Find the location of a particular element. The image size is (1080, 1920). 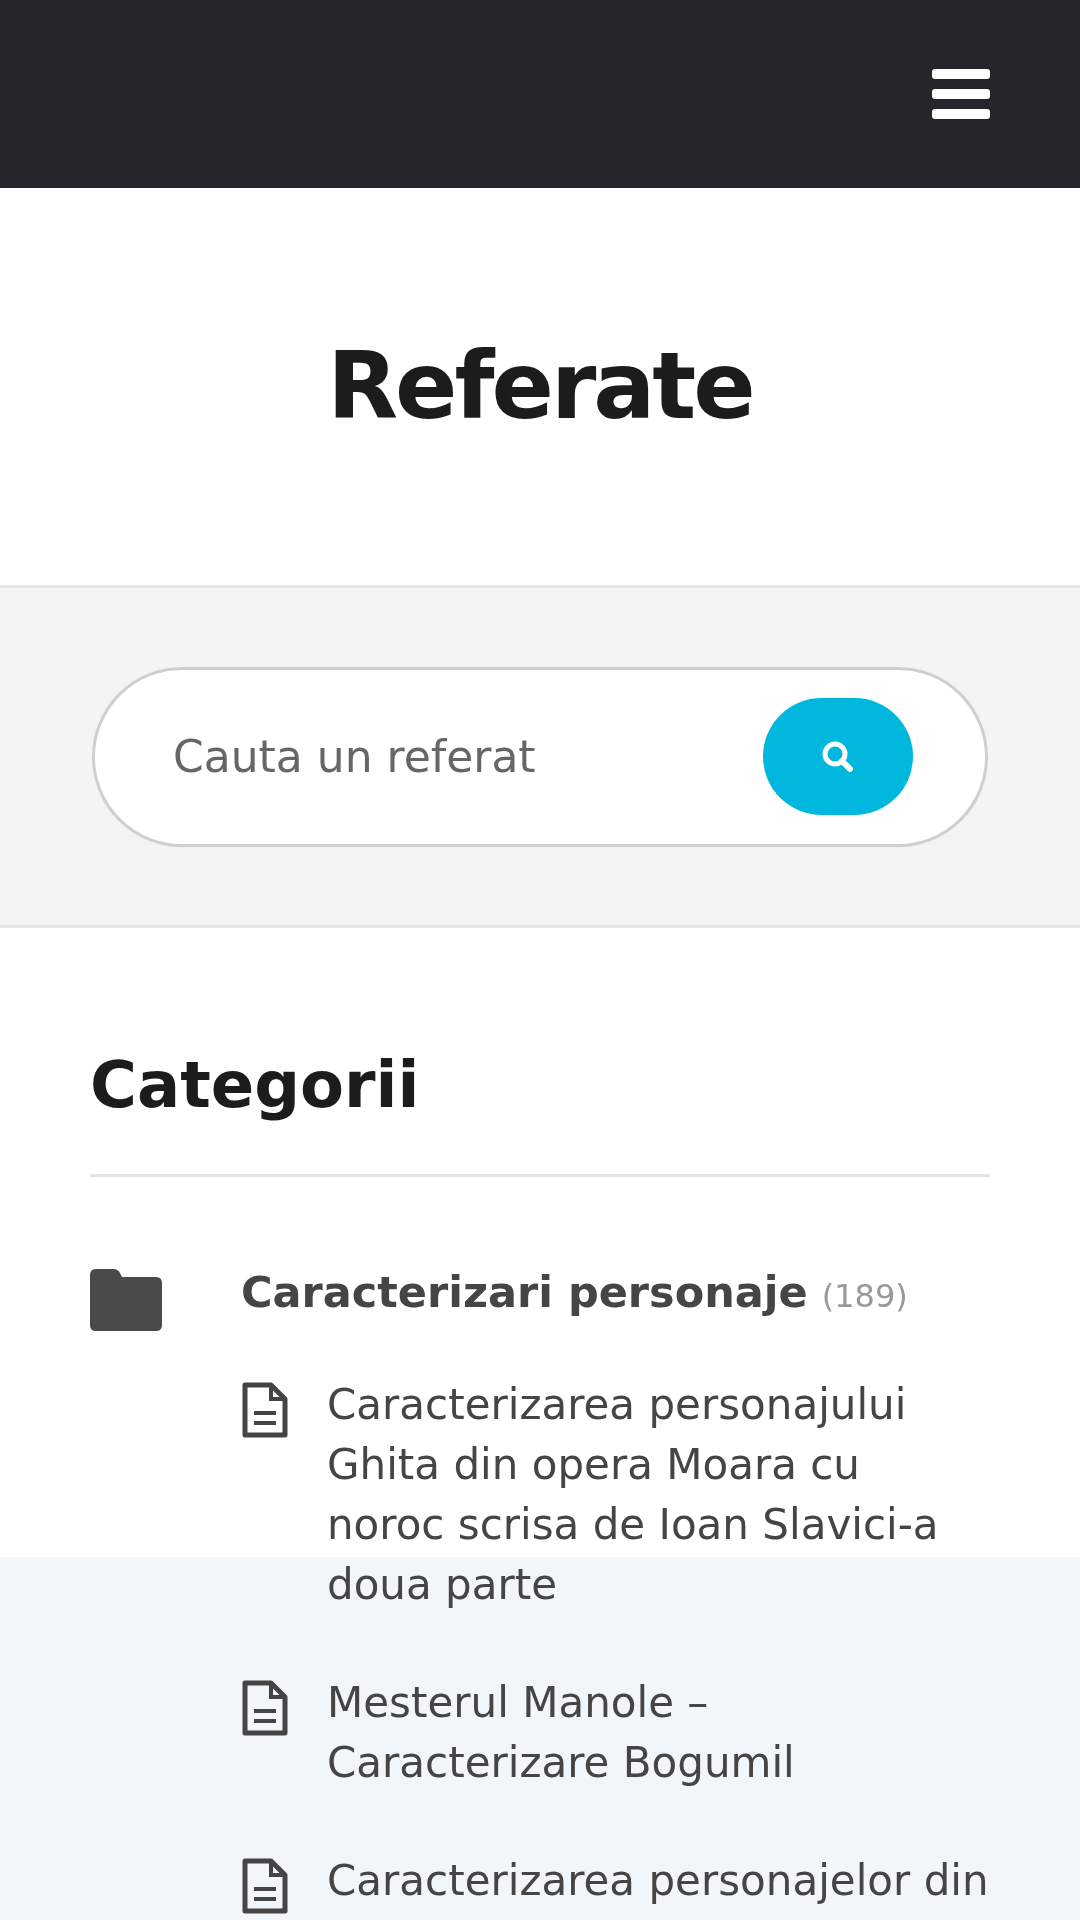

search-field: Cauta un referat is located at coordinates (467, 756).